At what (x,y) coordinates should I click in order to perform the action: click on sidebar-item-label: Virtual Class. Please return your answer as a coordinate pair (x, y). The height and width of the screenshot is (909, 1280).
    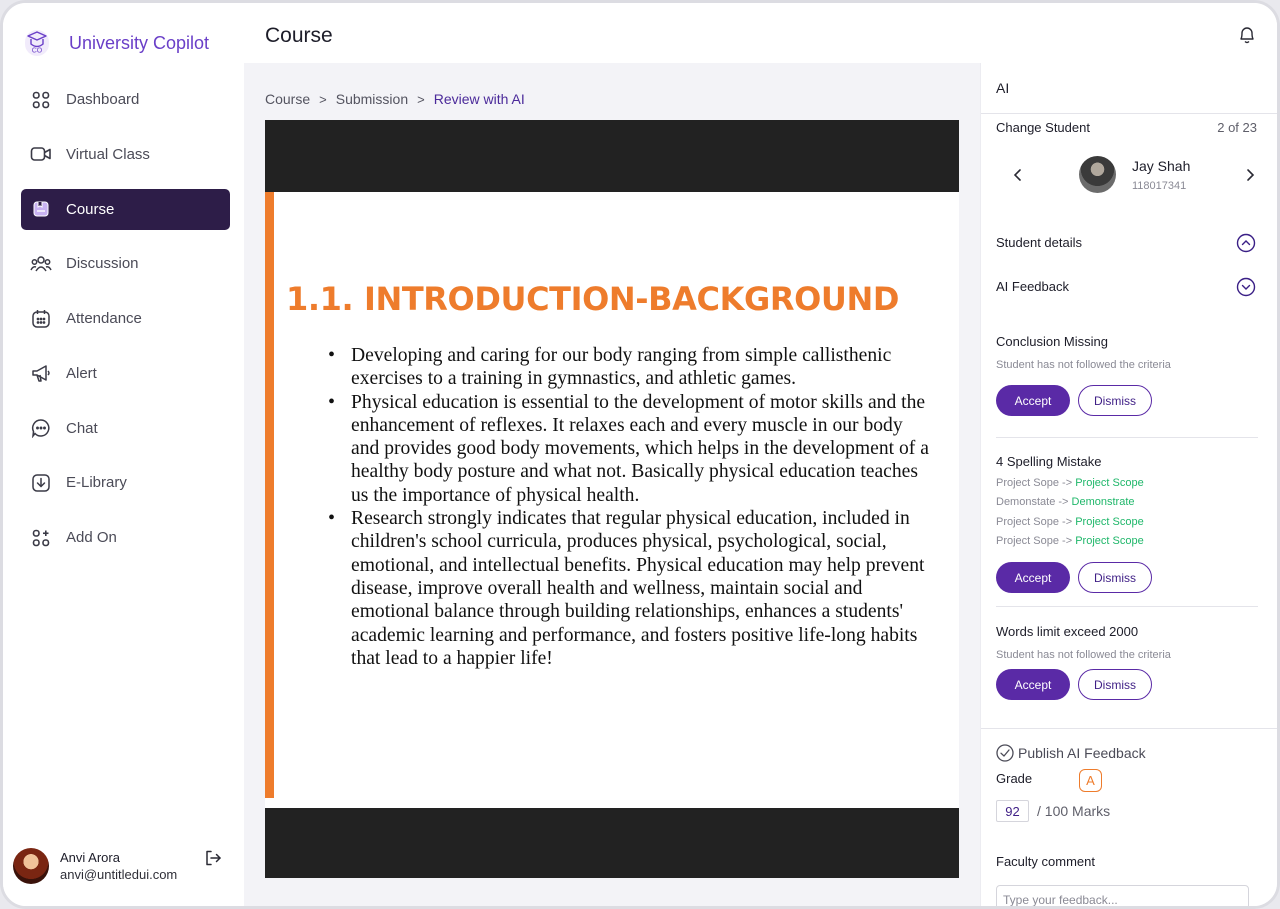
    Looking at the image, I should click on (108, 154).